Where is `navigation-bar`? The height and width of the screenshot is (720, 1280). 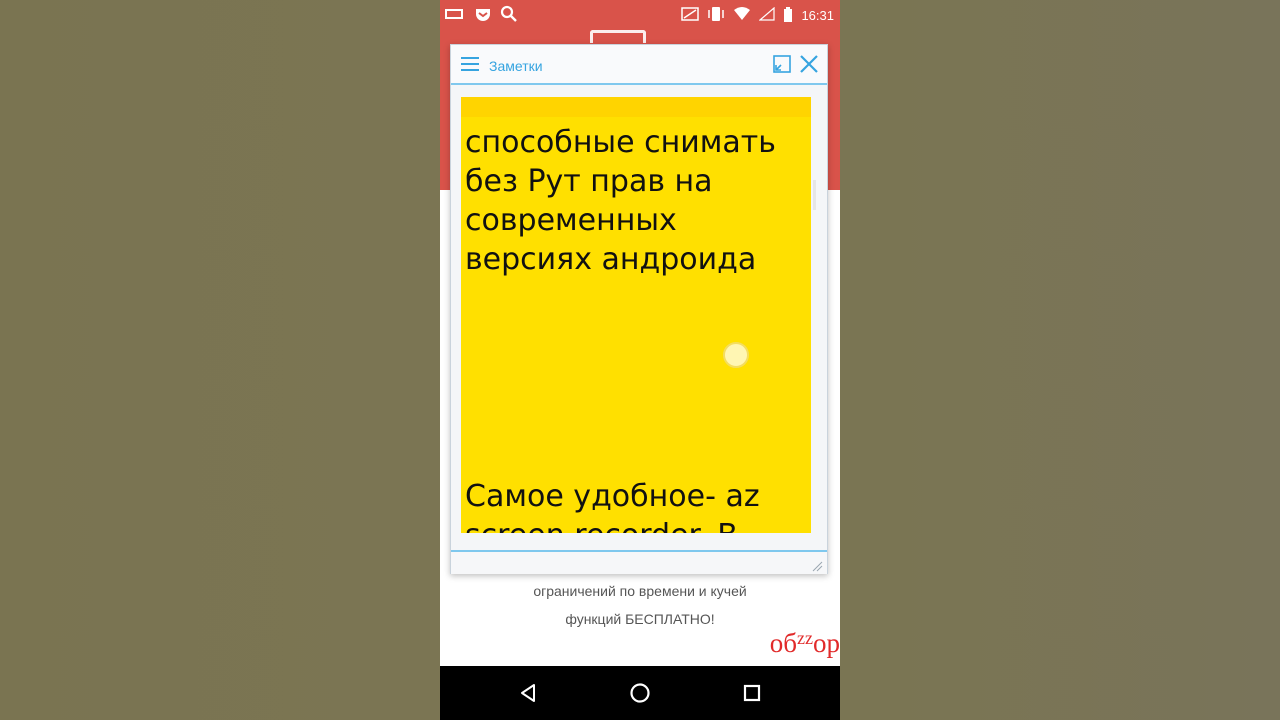
navigation-bar is located at coordinates (640, 693).